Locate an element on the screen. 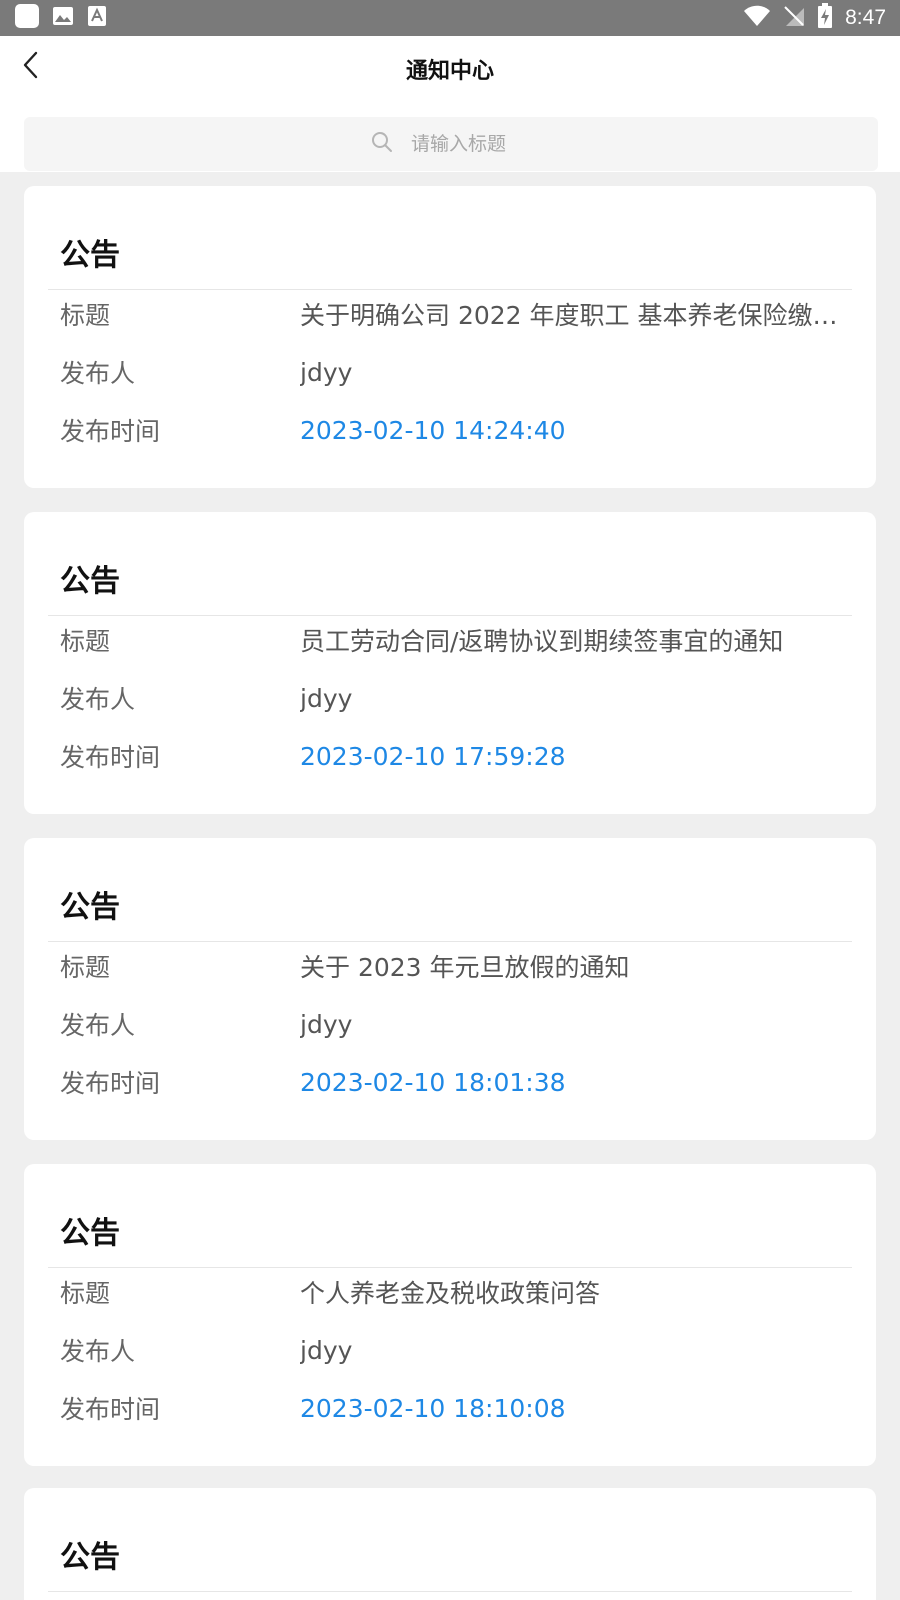  search-icon is located at coordinates (382, 144).